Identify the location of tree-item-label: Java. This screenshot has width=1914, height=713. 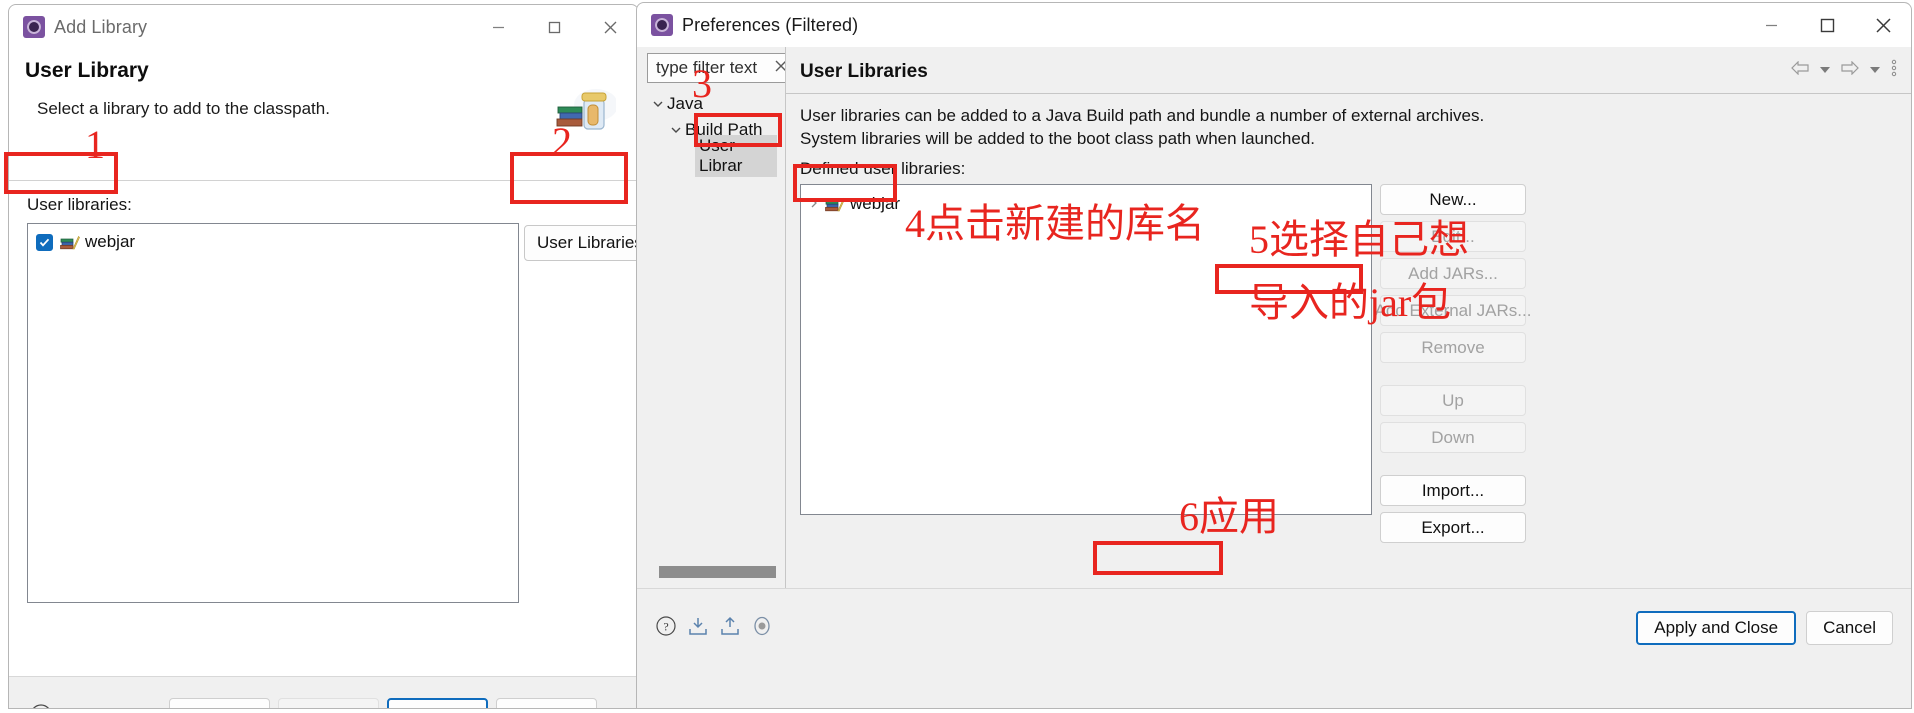
(685, 103).